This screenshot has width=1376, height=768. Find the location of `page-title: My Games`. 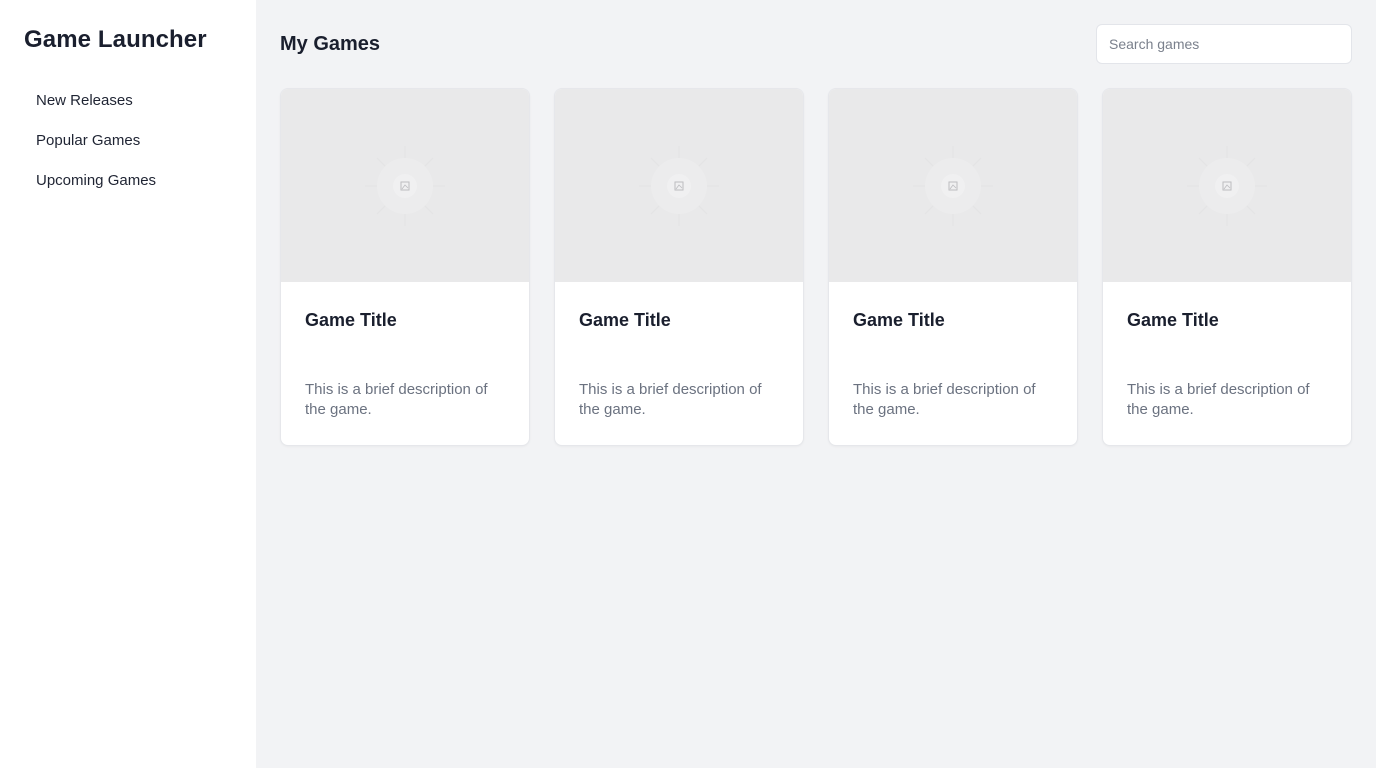

page-title: My Games is located at coordinates (330, 43).